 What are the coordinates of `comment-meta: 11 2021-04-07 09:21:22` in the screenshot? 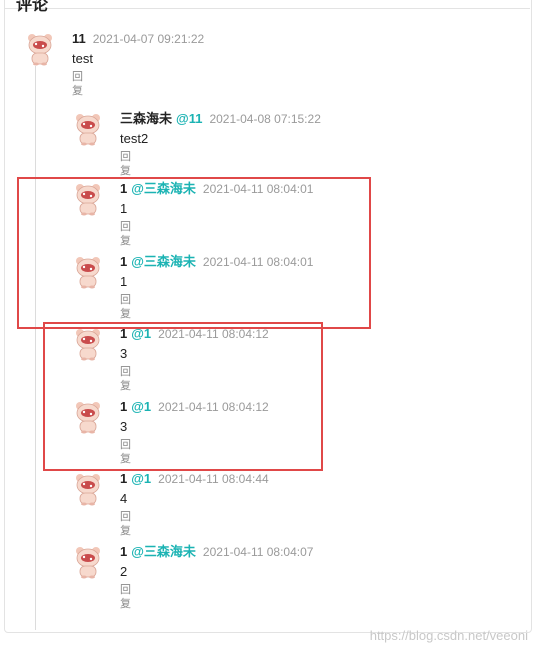 It's located at (138, 39).